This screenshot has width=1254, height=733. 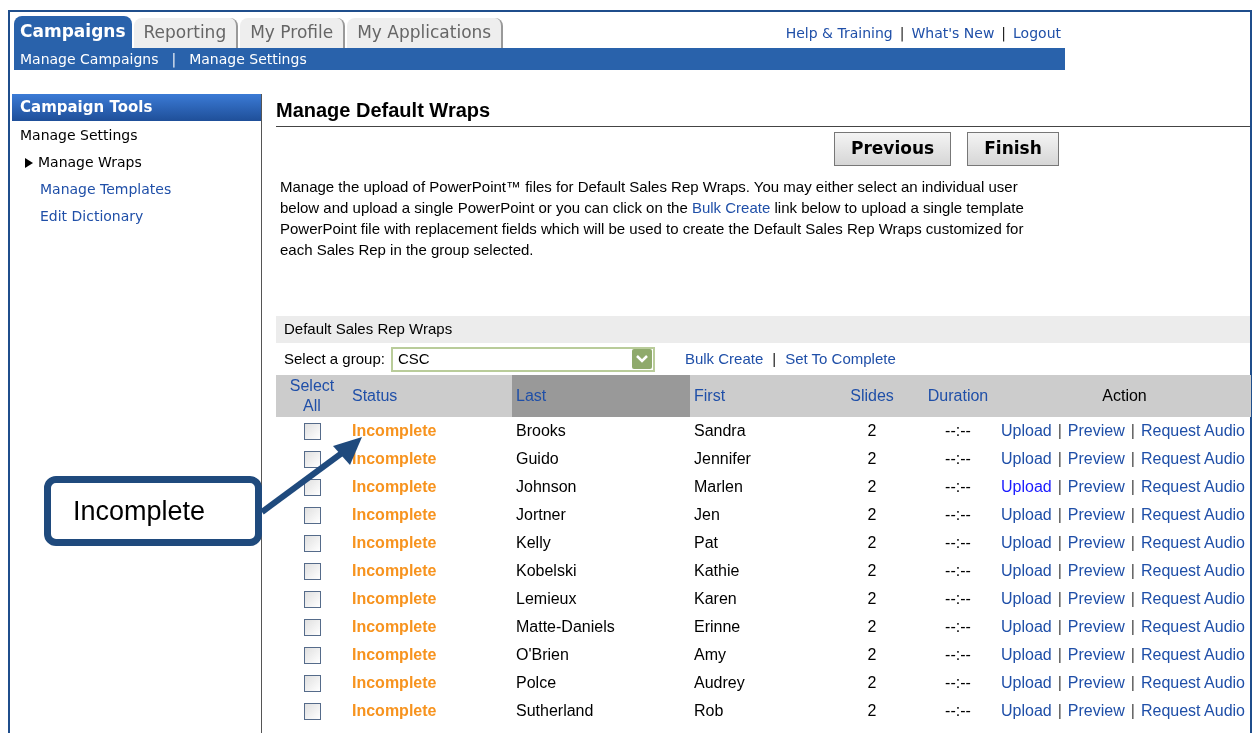 I want to click on header-link: Help & Training, so click(x=839, y=33).